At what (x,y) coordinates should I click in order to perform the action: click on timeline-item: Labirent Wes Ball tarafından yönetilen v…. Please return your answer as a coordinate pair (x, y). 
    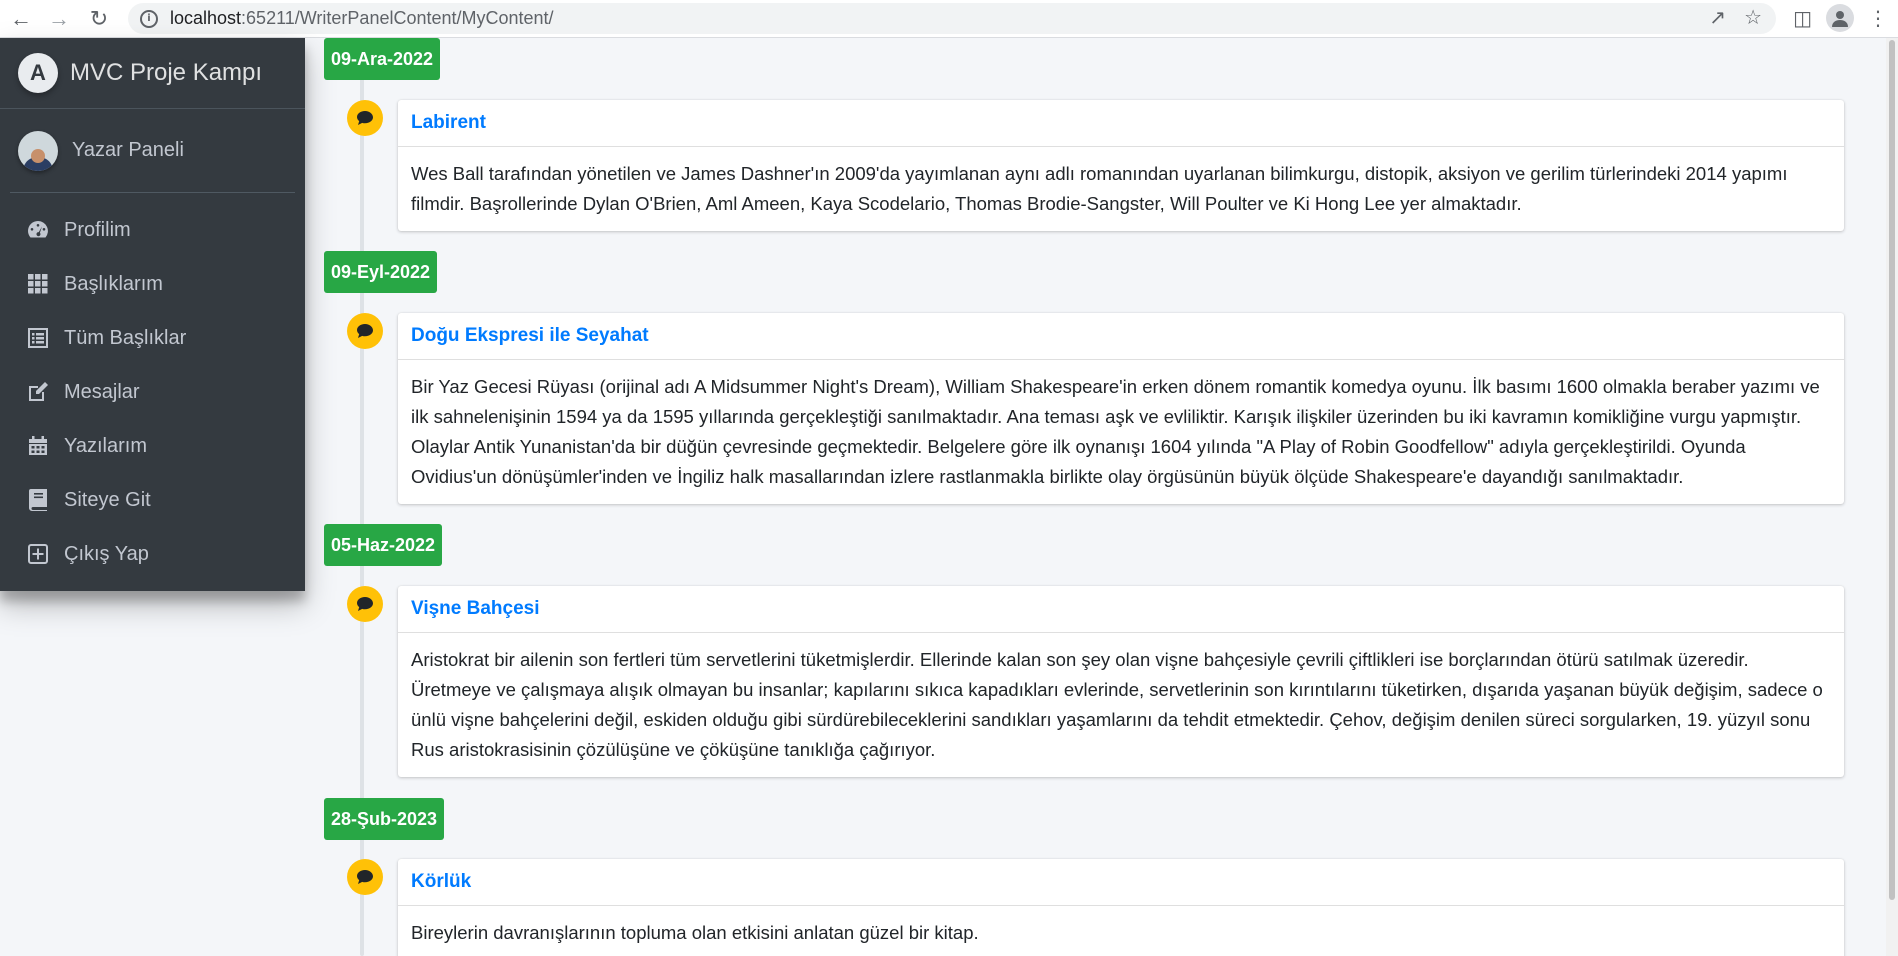
    Looking at the image, I should click on (1121, 165).